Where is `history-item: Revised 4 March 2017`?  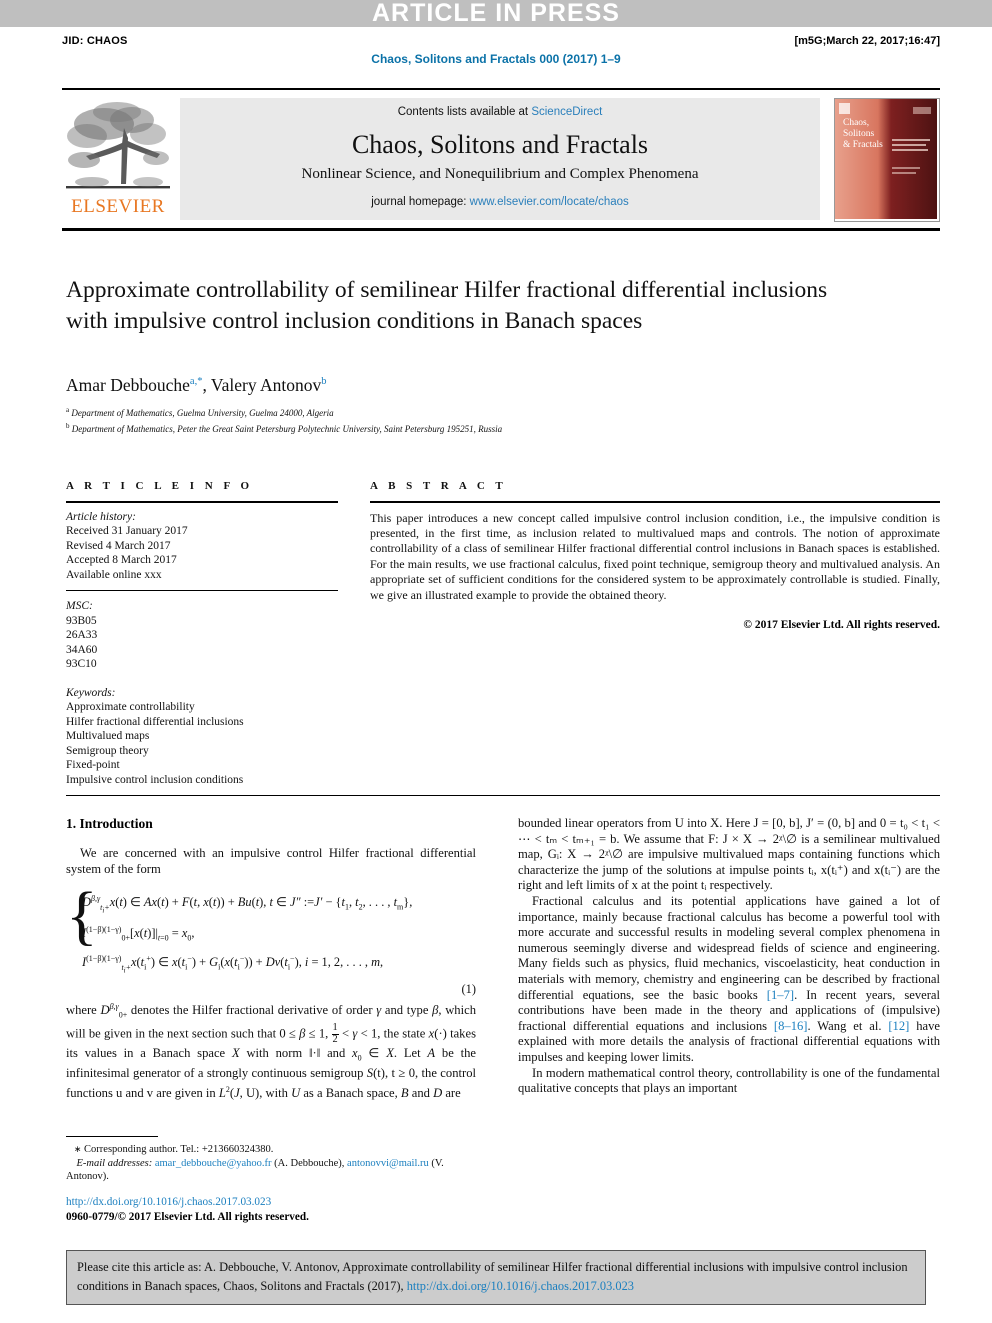 history-item: Revised 4 March 2017 is located at coordinates (118, 545).